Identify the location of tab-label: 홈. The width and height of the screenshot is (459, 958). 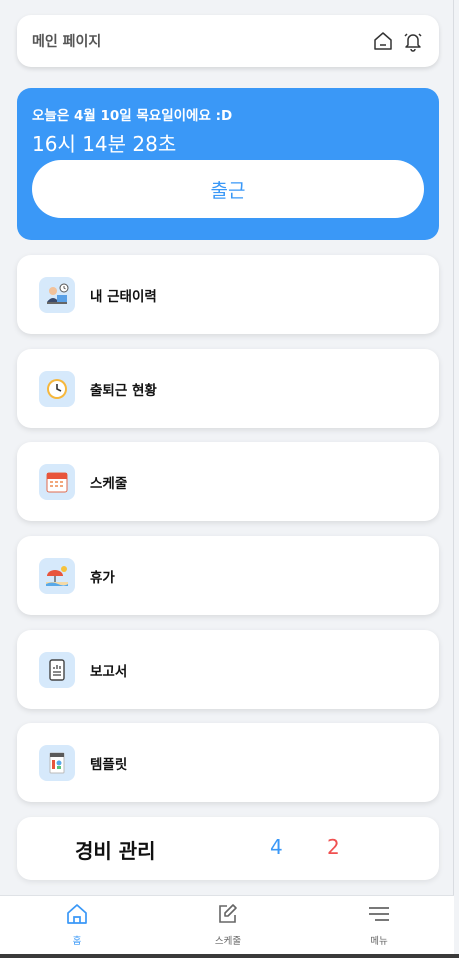
(77, 941).